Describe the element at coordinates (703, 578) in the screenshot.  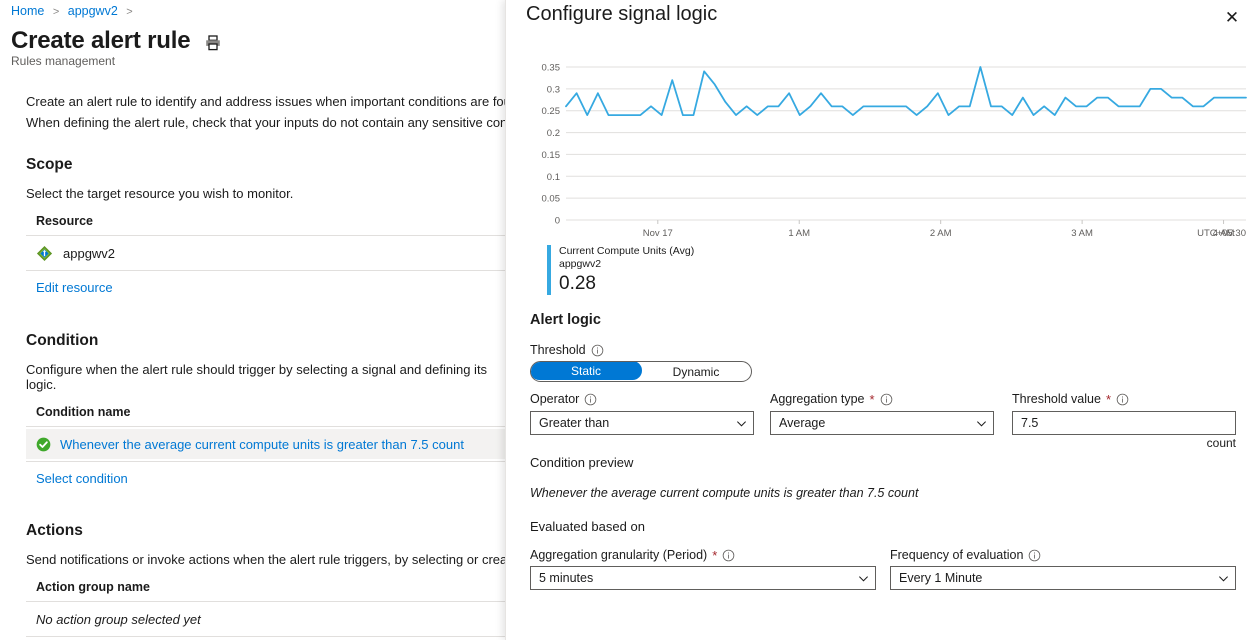
I see `granularity-select: 5 minutes` at that location.